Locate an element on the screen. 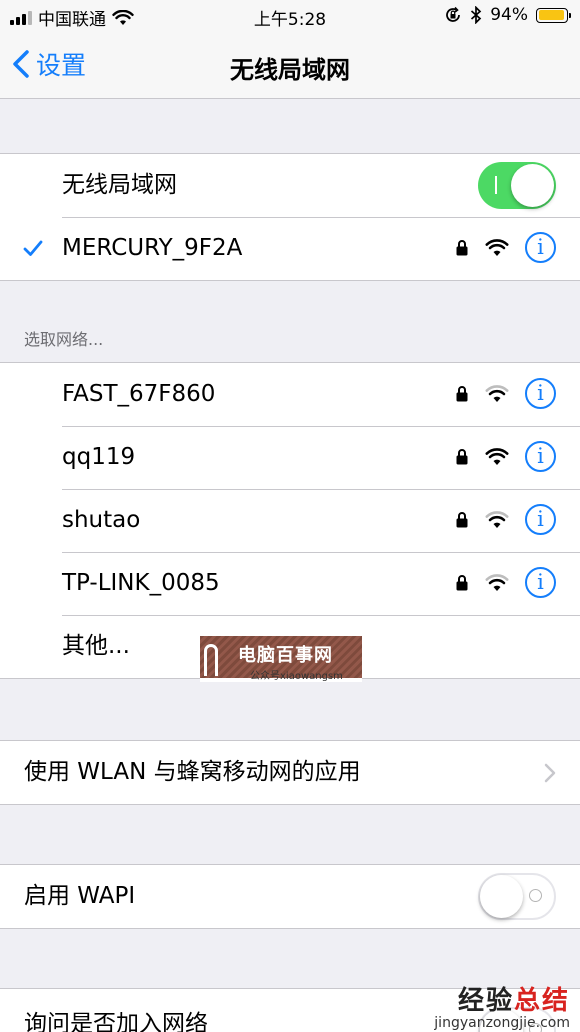 The width and height of the screenshot is (580, 1032). watermark-banner: 电脑百事网 公众号xiaowangsm is located at coordinates (281, 659).